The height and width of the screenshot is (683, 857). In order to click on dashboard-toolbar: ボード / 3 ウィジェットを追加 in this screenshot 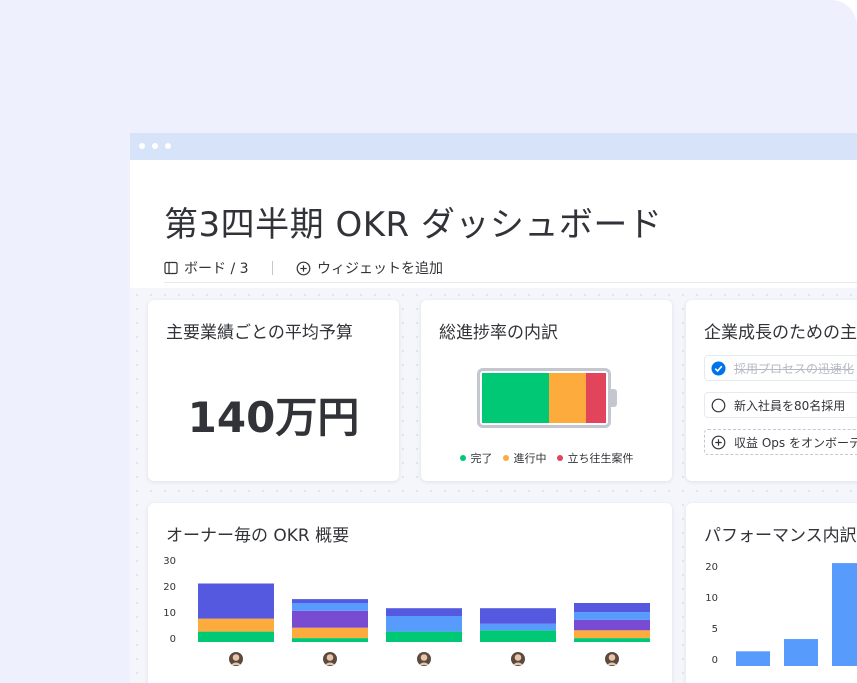, I will do `click(510, 268)`.